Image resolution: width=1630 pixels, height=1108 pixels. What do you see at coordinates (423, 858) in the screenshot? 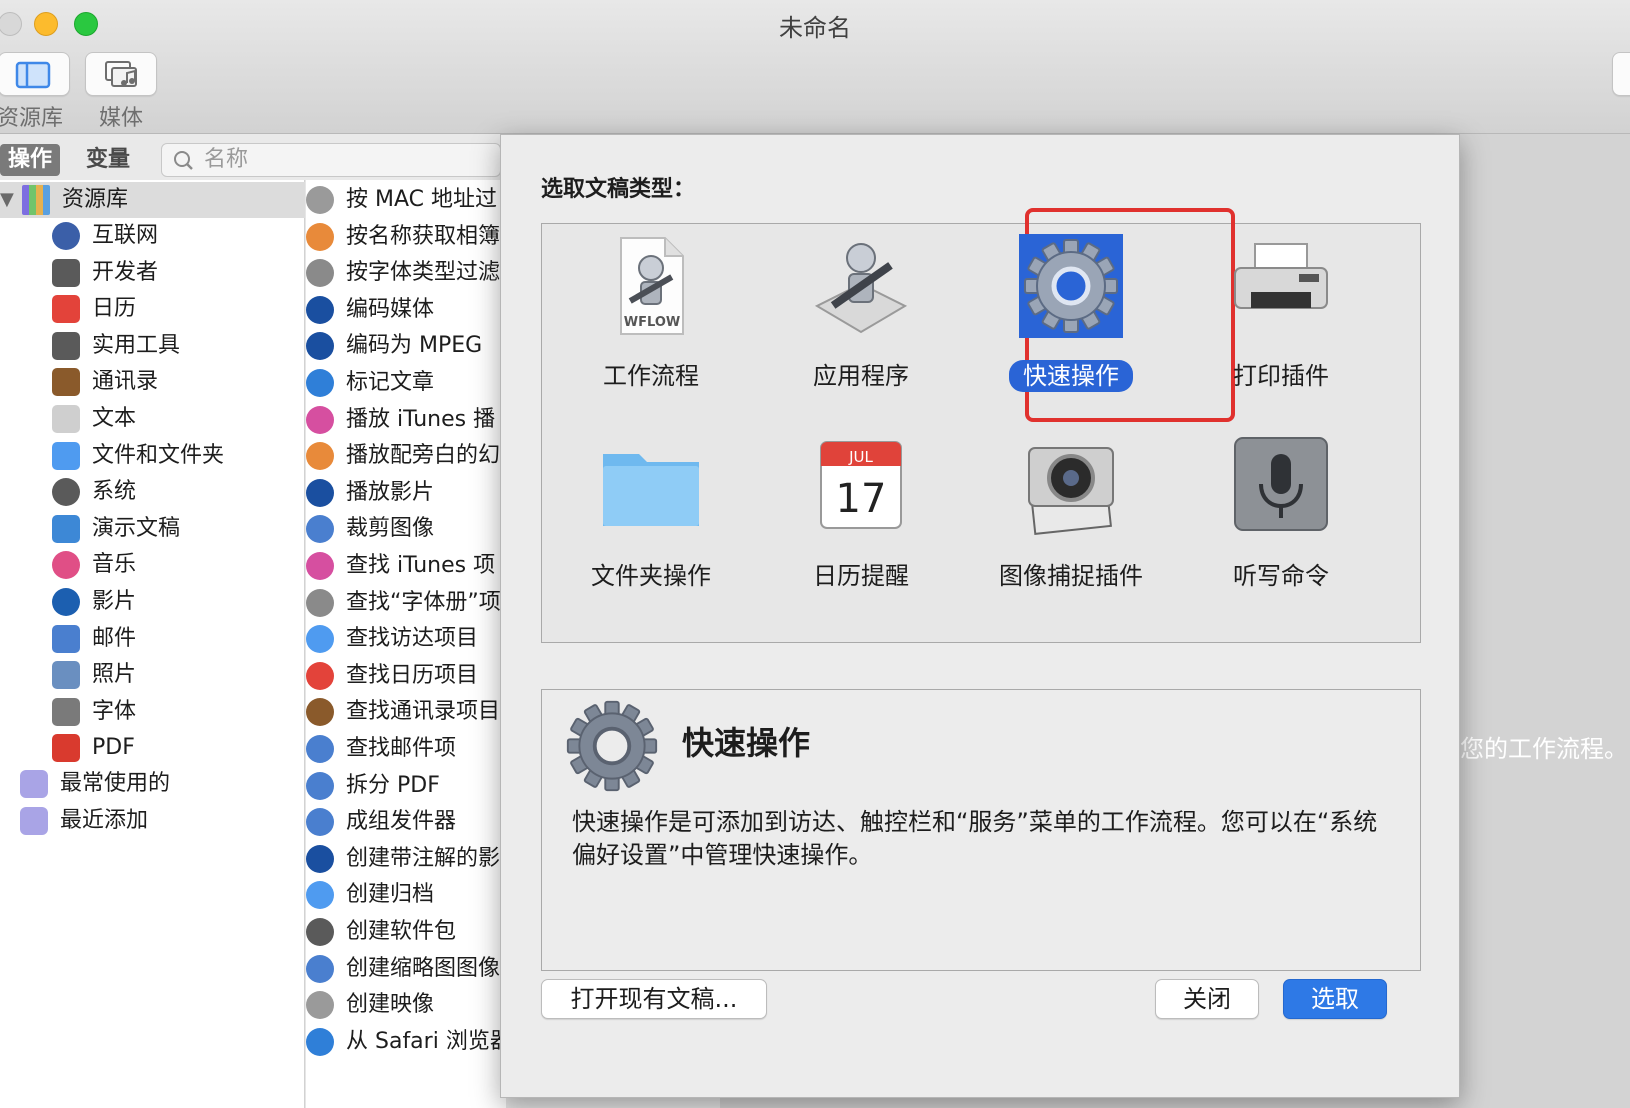
I see `action-item-label: 创建带注解的影` at bounding box center [423, 858].